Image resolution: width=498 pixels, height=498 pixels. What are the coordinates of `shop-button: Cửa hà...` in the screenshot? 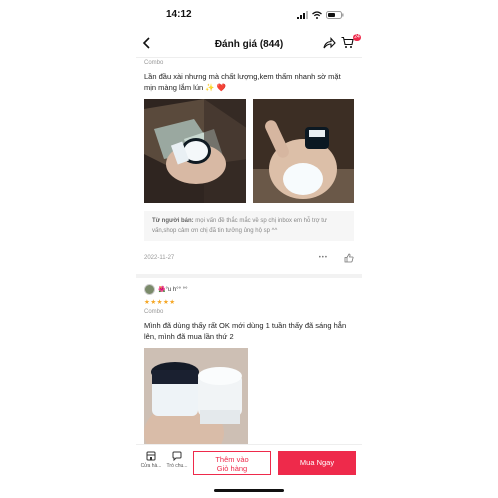 It's located at (151, 460).